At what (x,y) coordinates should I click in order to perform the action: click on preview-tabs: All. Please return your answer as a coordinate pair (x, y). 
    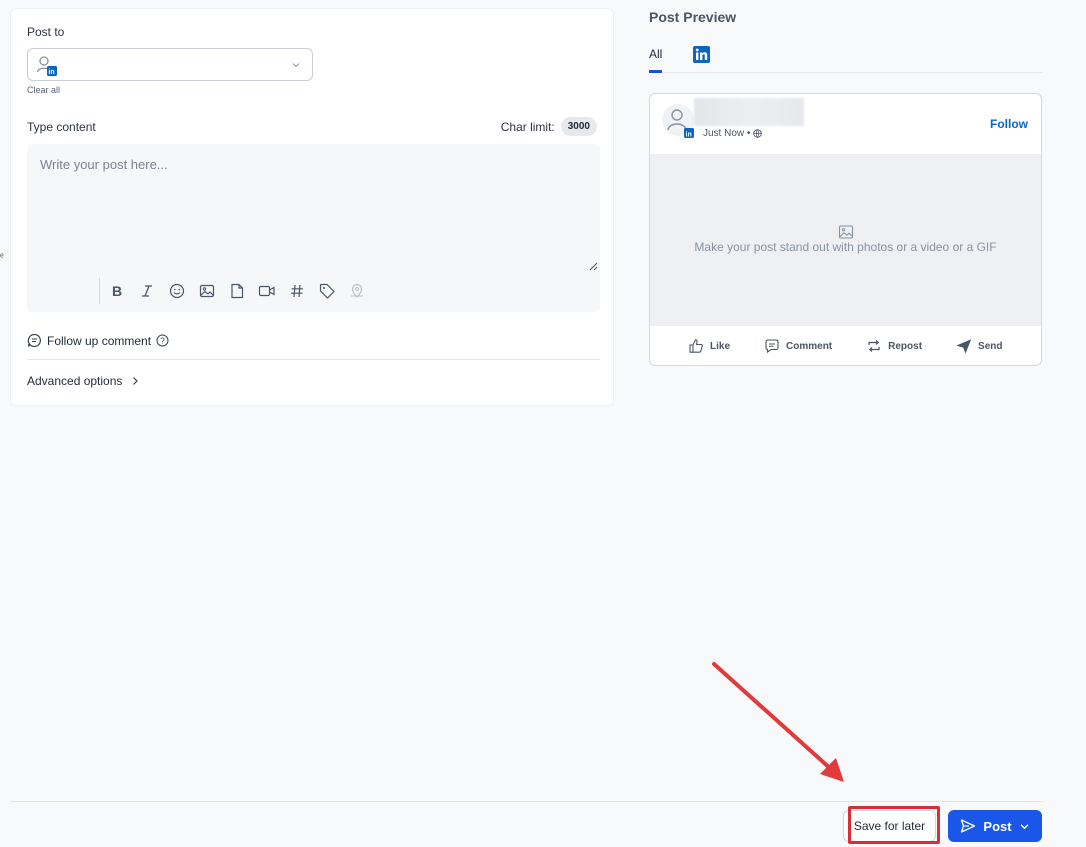
    Looking at the image, I should click on (845, 56).